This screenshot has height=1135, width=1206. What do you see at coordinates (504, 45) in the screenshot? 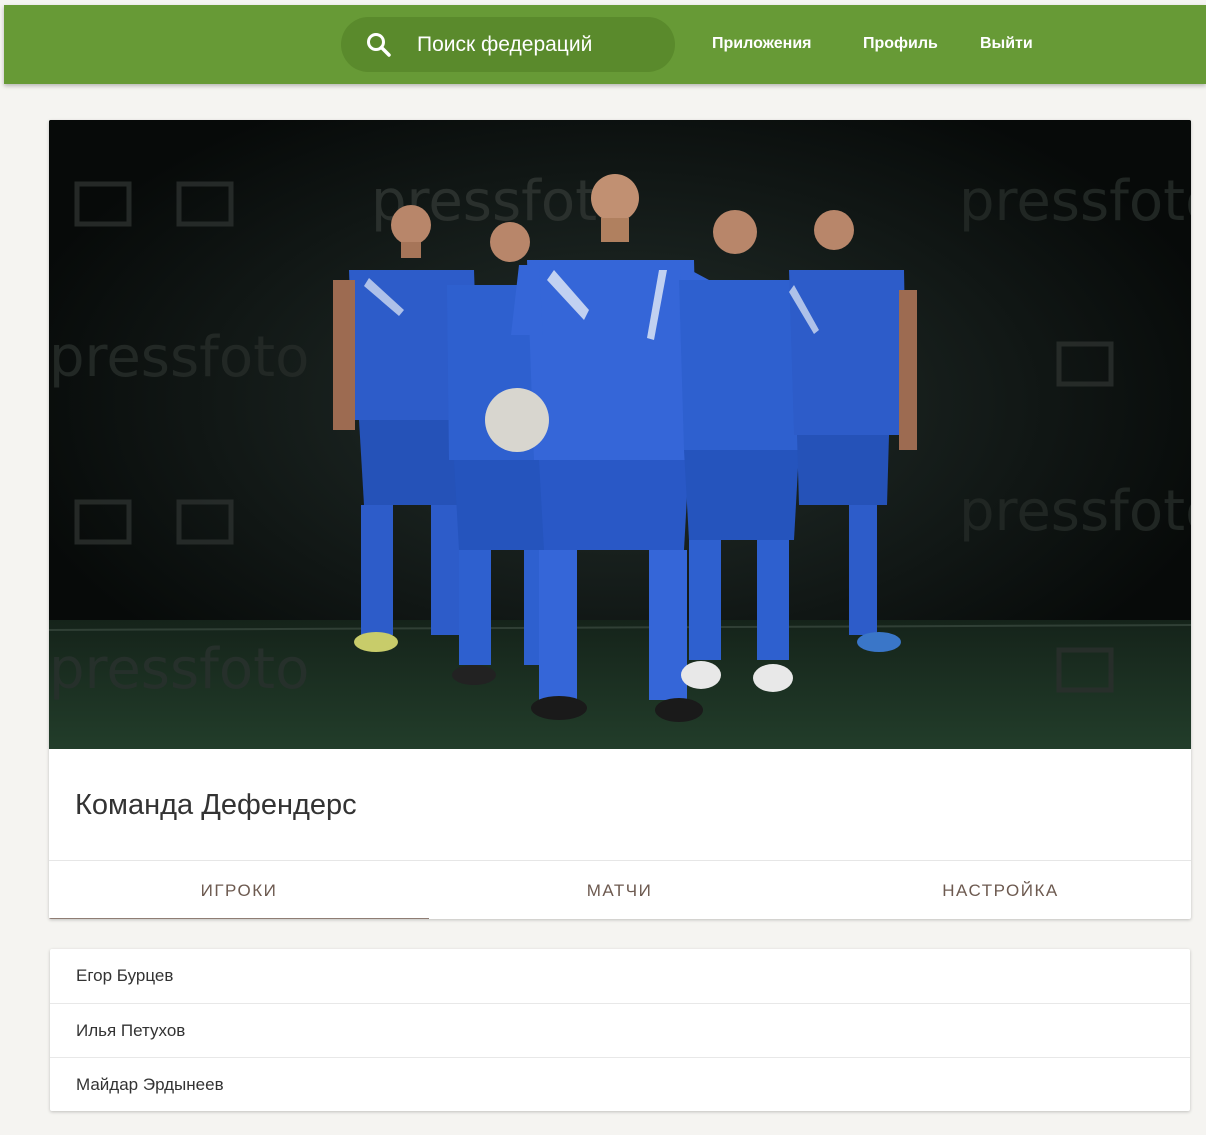
I see `search-placeholder: Поиск федераций` at bounding box center [504, 45].